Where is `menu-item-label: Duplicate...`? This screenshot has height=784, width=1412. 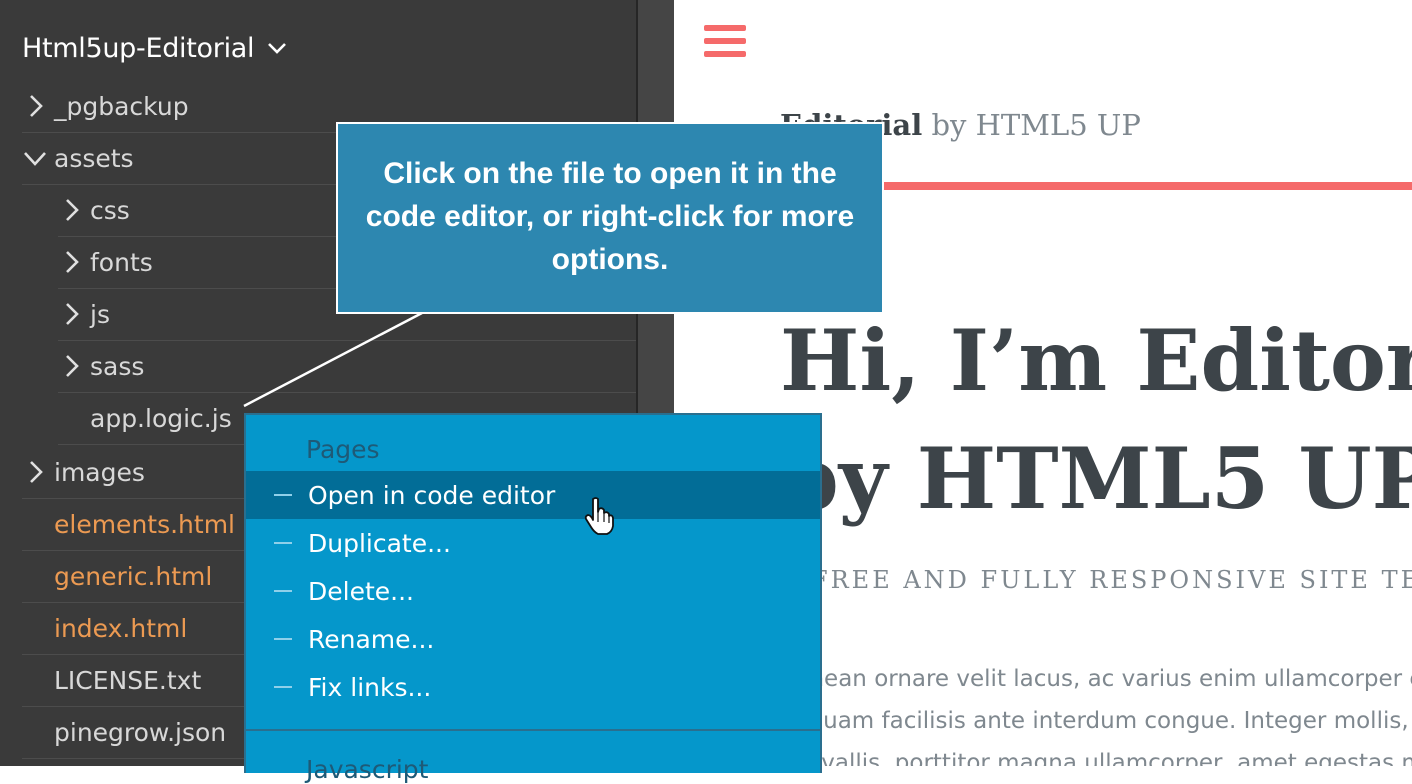
menu-item-label: Duplicate... is located at coordinates (379, 543).